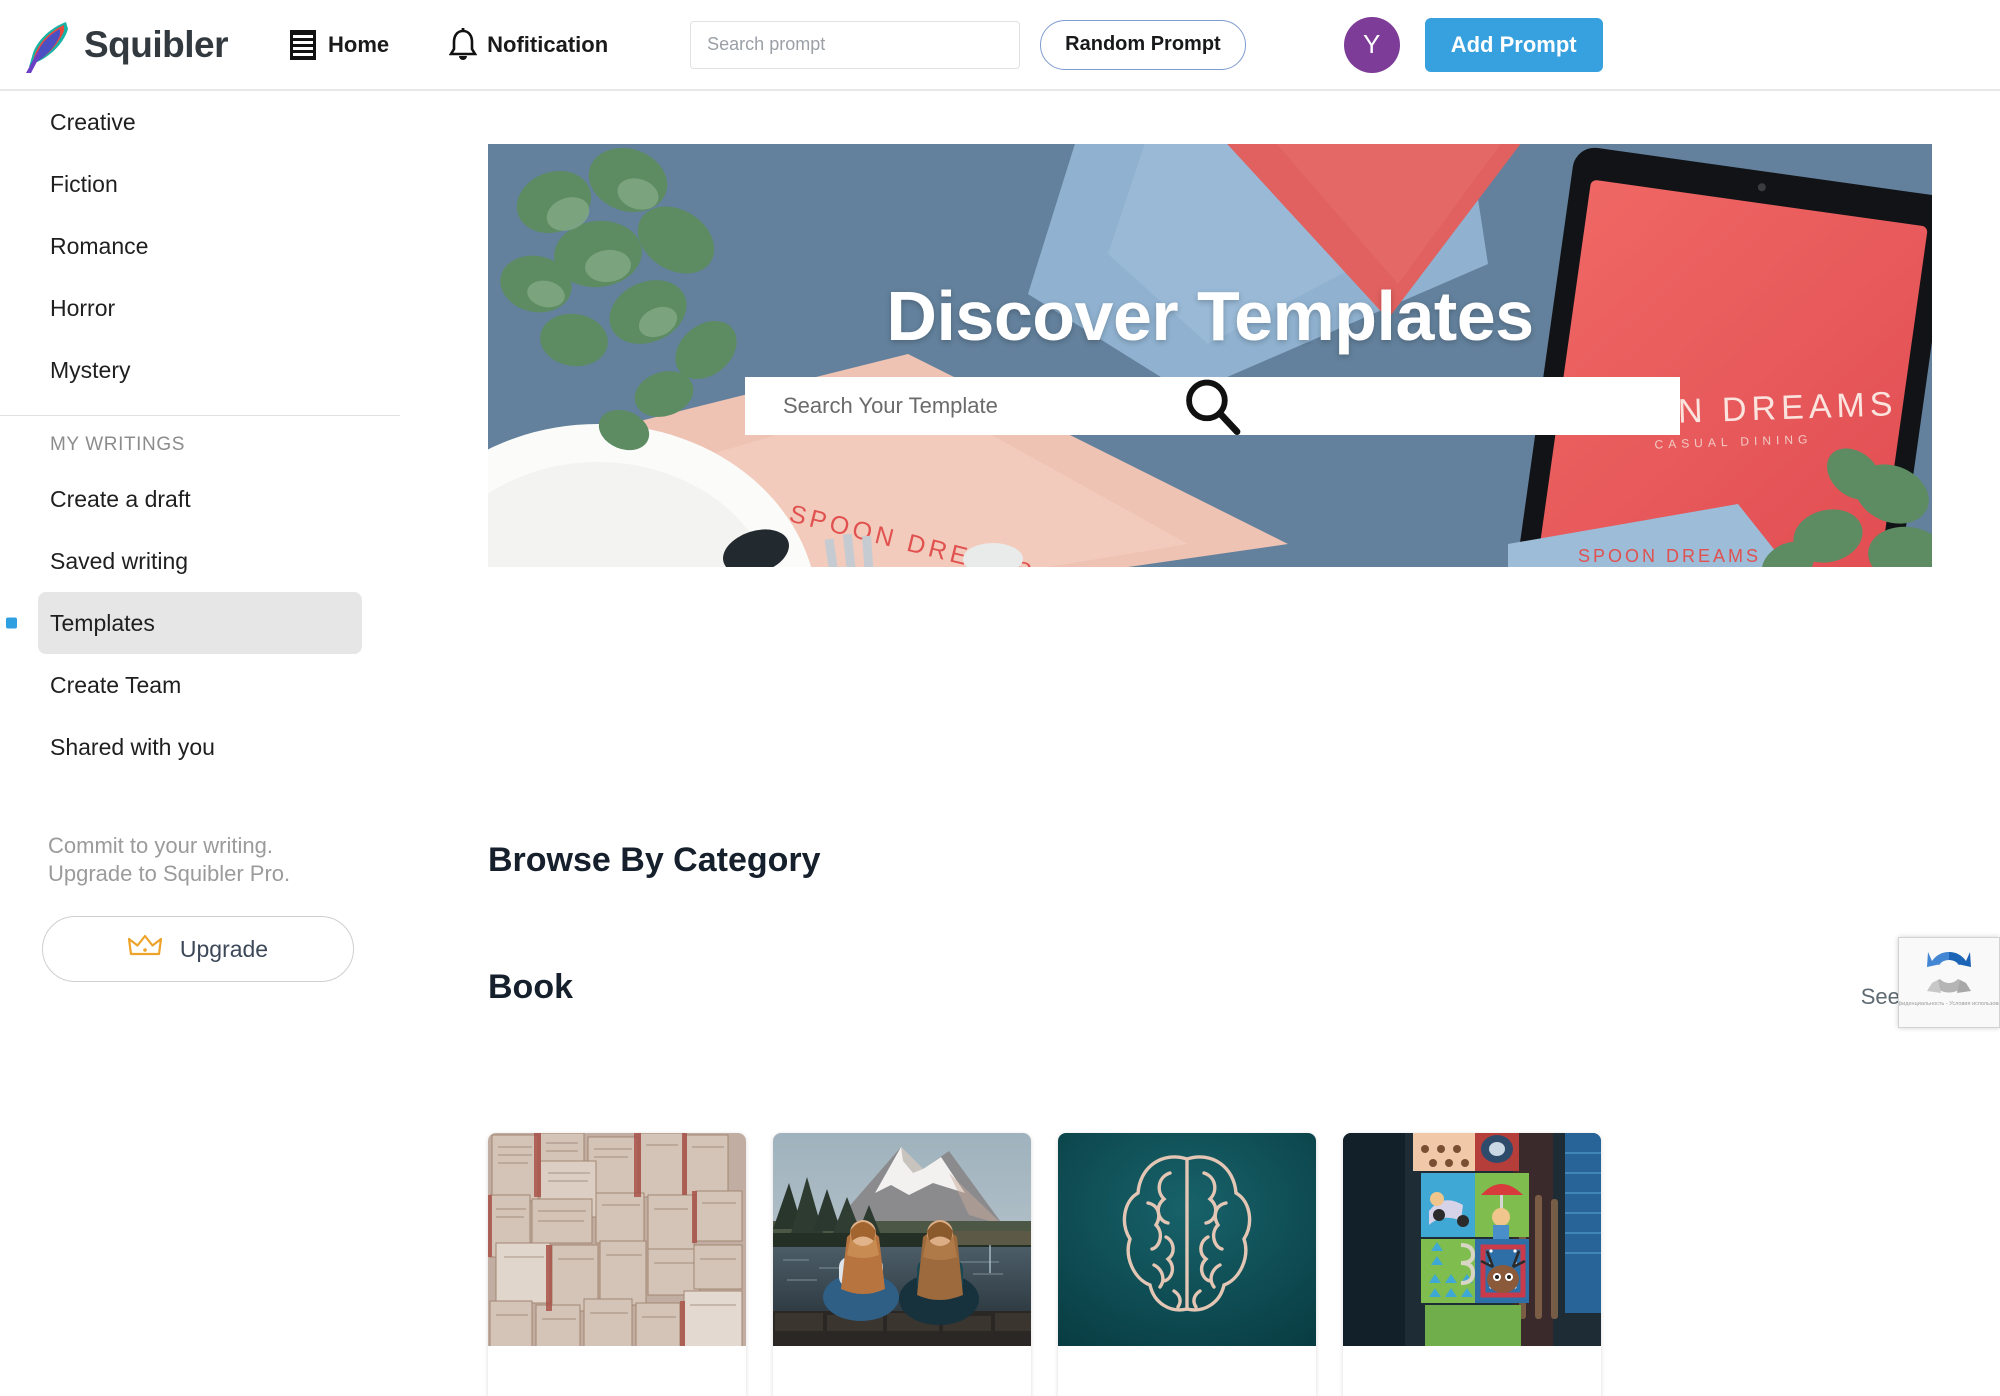  I want to click on sidebar-item-label: Creative, so click(93, 121).